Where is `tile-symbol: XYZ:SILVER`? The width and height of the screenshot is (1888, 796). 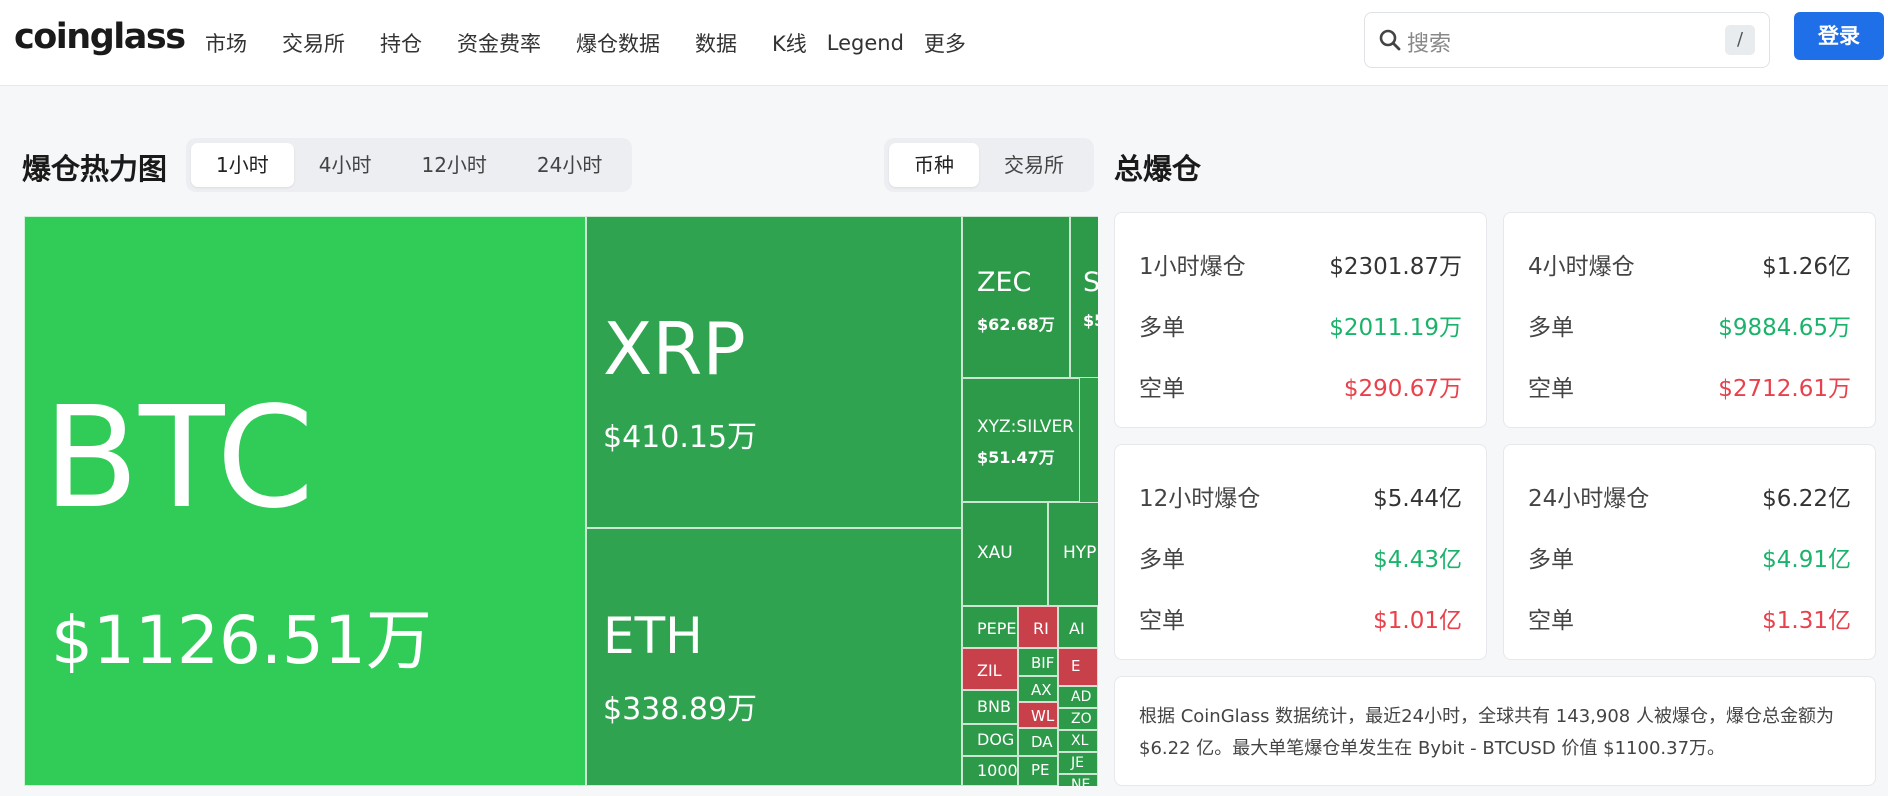 tile-symbol: XYZ:SILVER is located at coordinates (1025, 427).